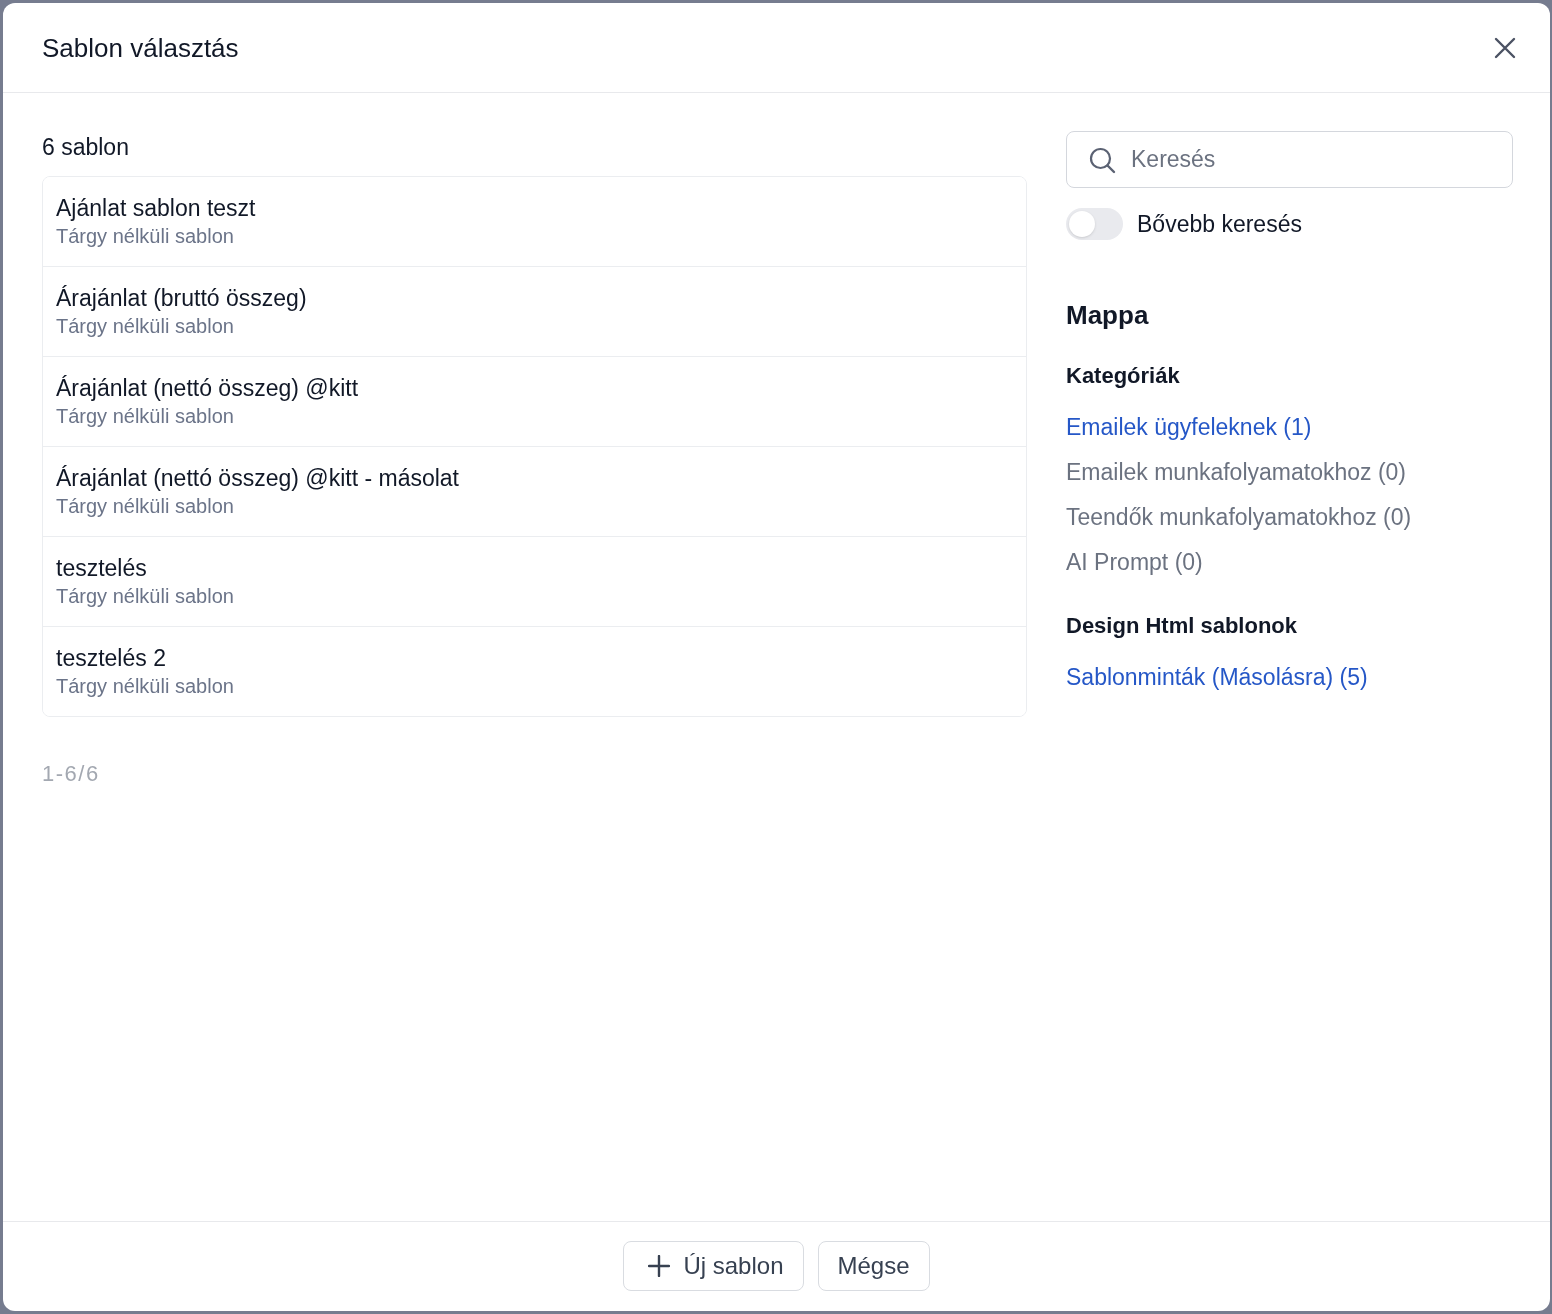  What do you see at coordinates (1102, 160) in the screenshot?
I see `search-icon` at bounding box center [1102, 160].